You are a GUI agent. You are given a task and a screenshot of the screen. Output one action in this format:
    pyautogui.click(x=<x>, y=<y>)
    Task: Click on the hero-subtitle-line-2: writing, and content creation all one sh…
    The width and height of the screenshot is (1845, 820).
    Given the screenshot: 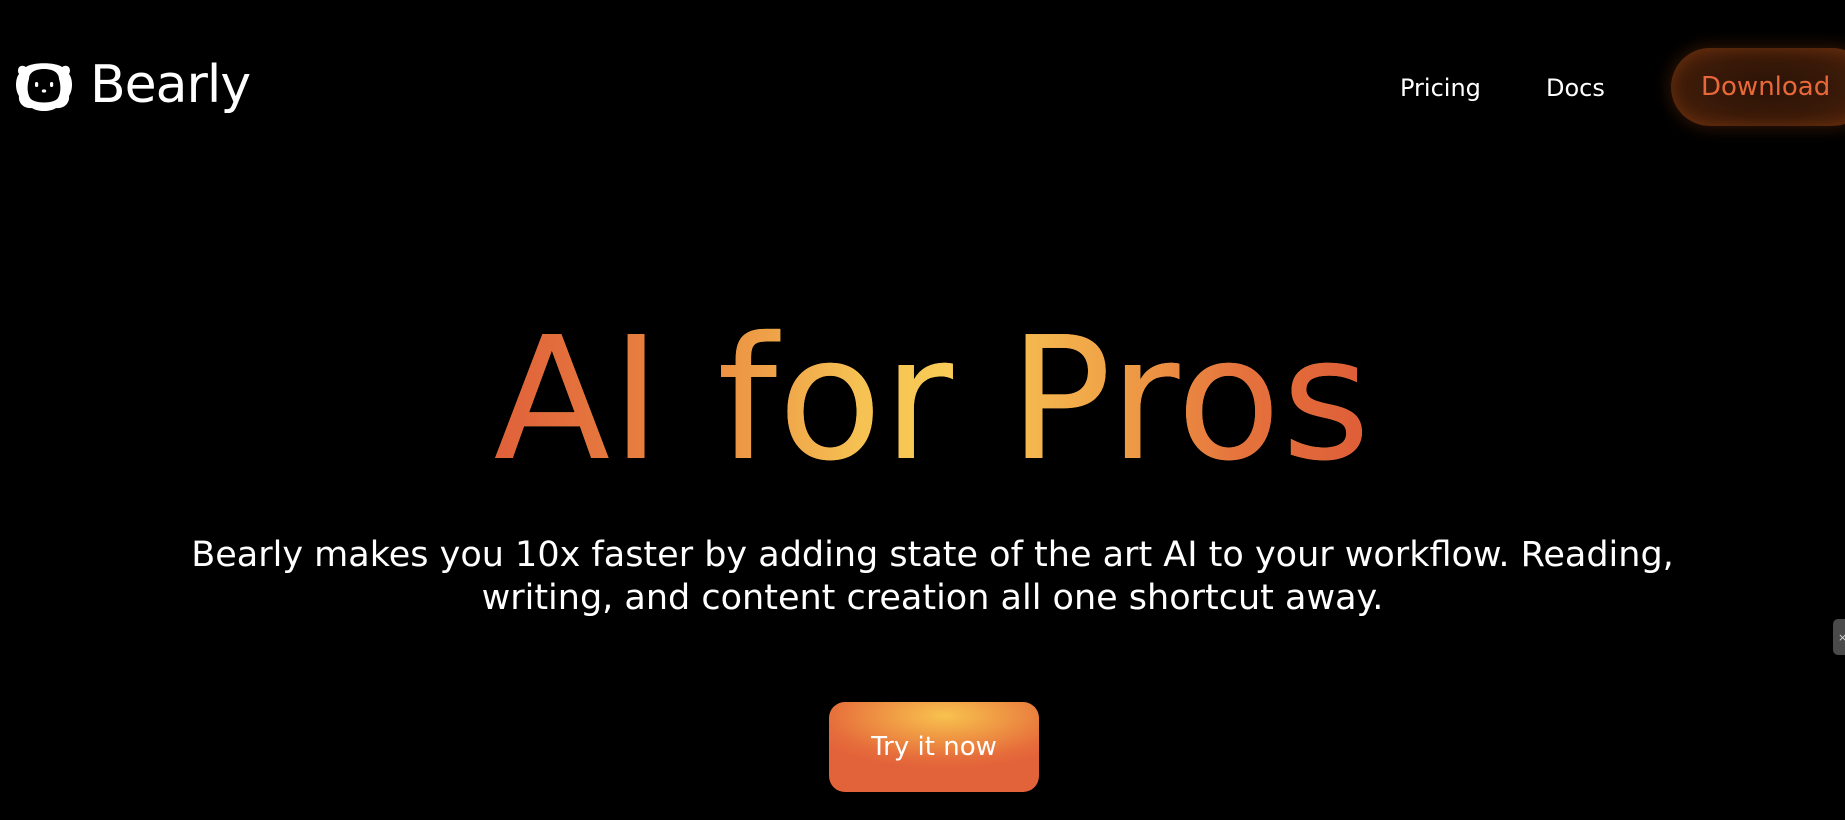 What is the action you would take?
    pyautogui.click(x=932, y=598)
    